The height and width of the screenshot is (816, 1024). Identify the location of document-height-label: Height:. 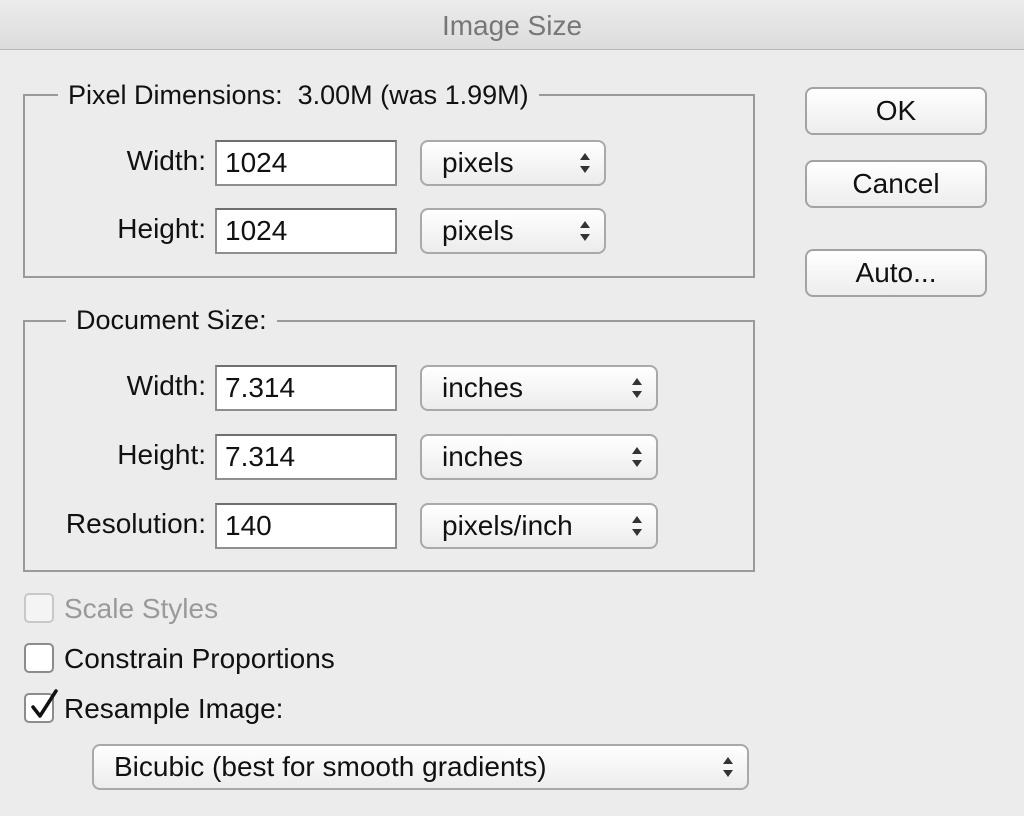
(161, 454).